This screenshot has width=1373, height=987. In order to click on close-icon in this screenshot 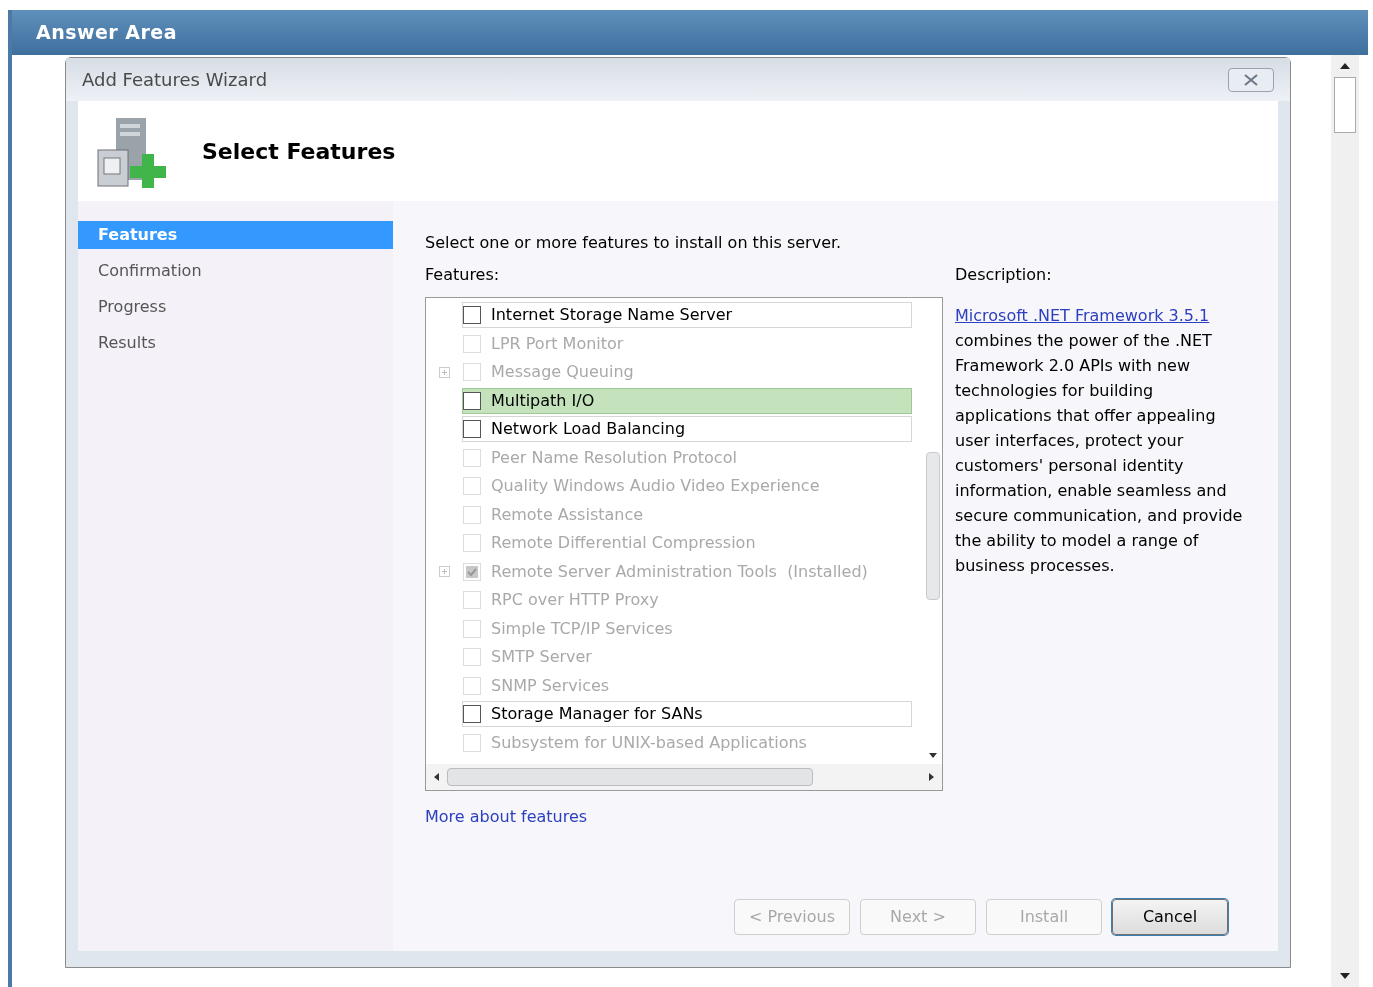, I will do `click(1251, 79)`.